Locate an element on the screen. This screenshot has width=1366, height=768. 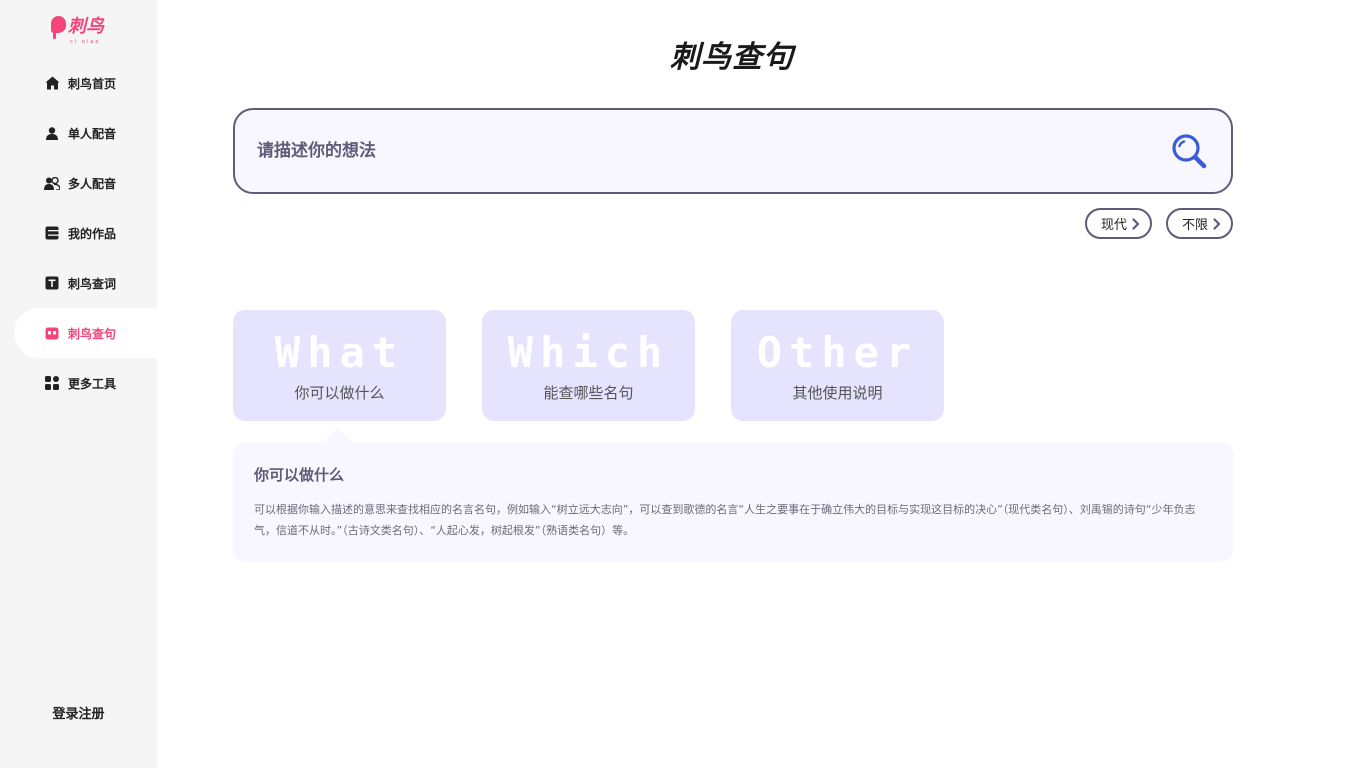
sidebar-item-label: 多人配音 is located at coordinates (92, 183).